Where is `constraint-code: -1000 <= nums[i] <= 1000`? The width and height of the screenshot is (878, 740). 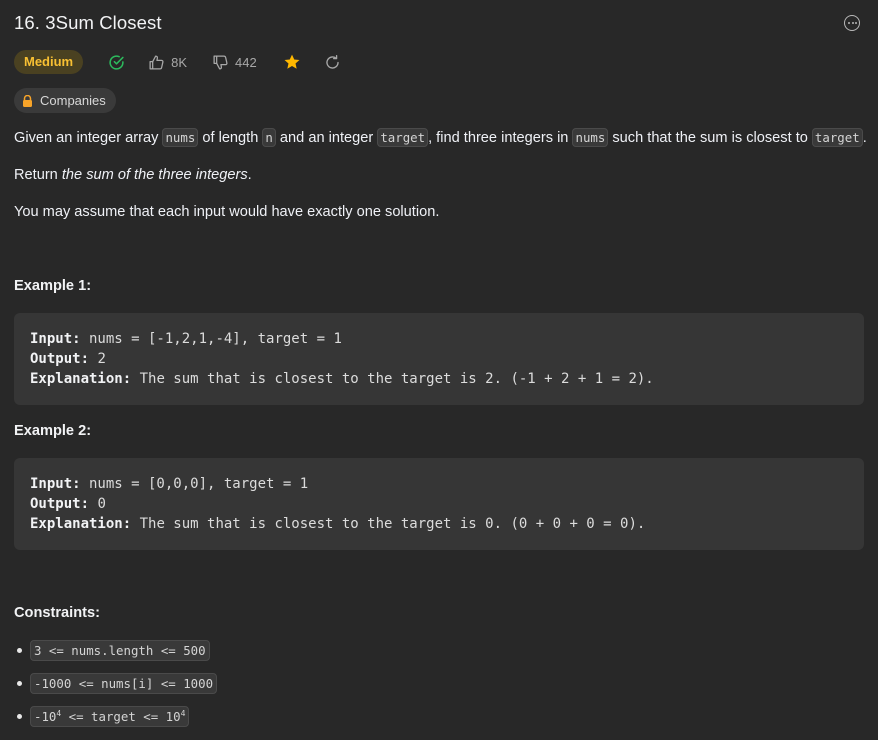
constraint-code: -1000 <= nums[i] <= 1000 is located at coordinates (124, 683).